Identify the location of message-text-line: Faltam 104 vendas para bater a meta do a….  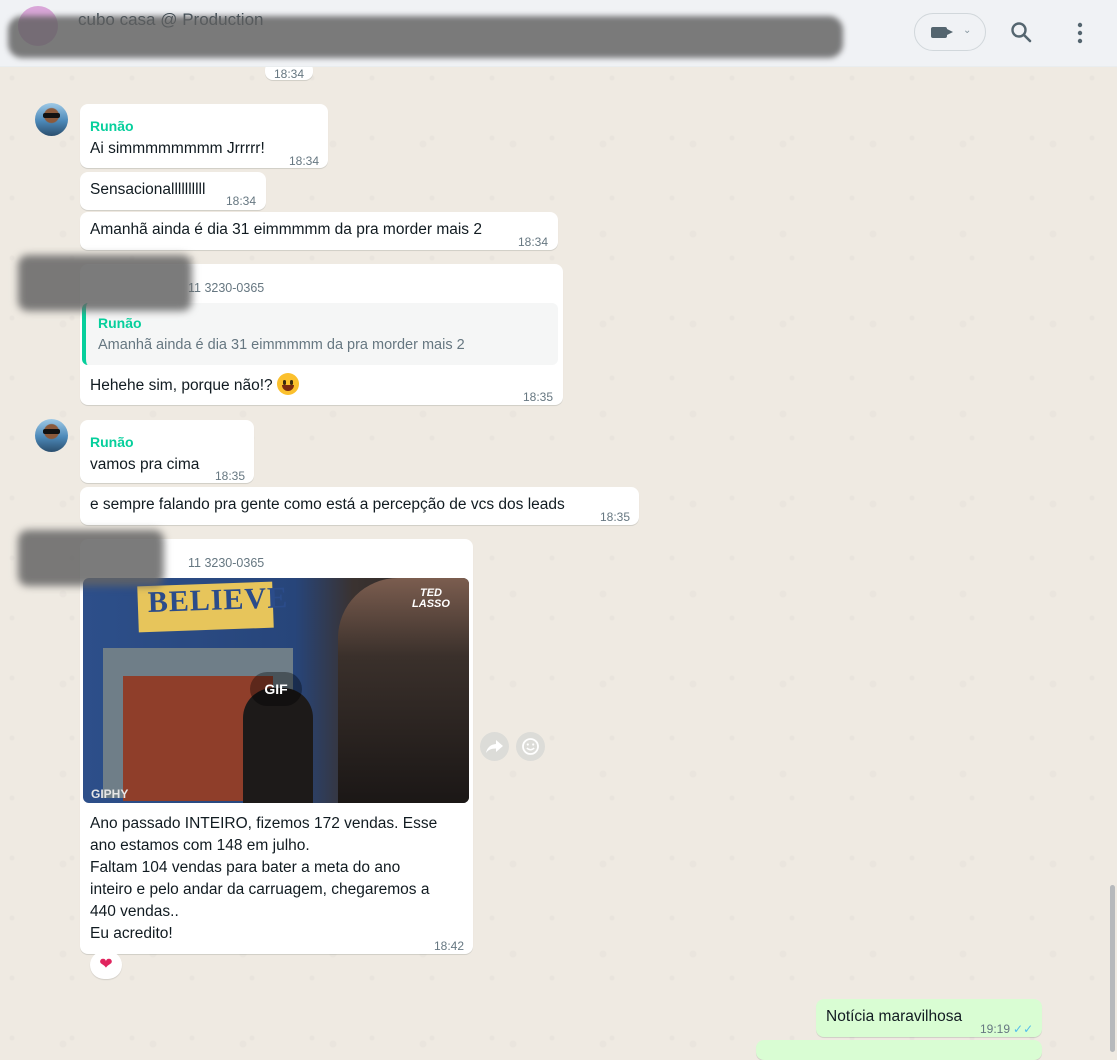
(245, 867).